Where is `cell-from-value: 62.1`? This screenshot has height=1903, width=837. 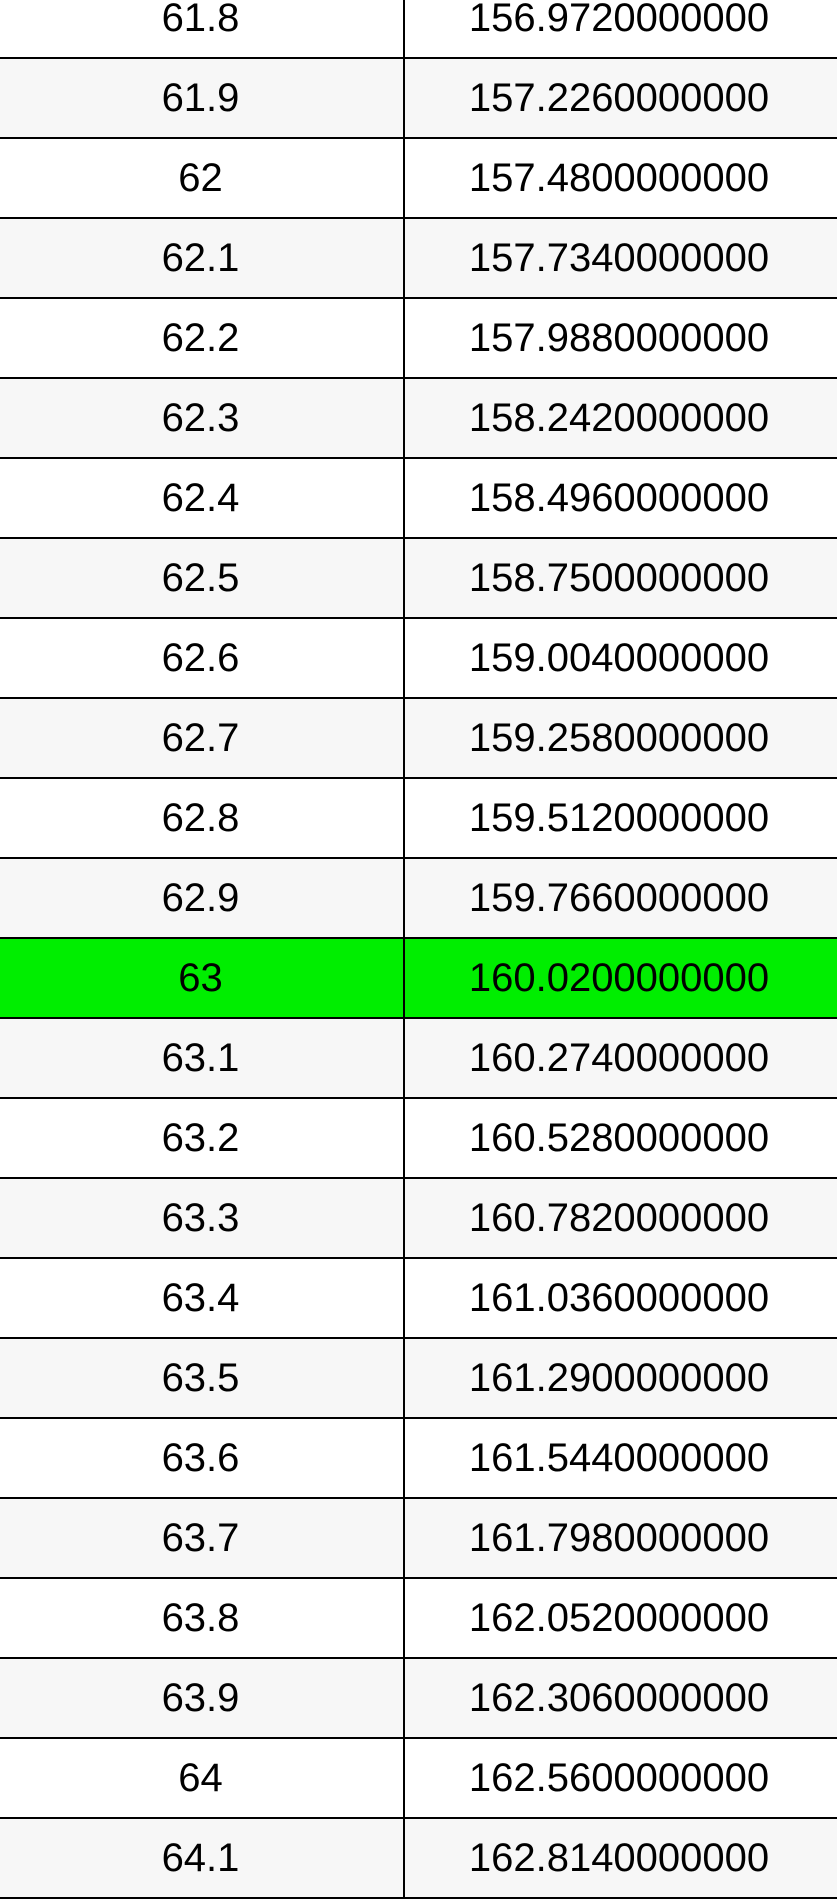
cell-from-value: 62.1 is located at coordinates (202, 258).